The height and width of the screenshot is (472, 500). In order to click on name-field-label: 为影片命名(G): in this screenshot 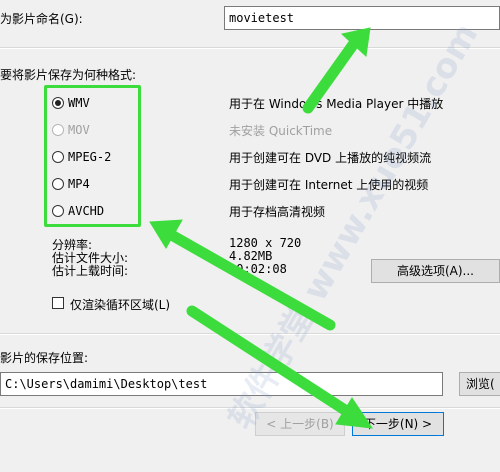, I will do `click(41, 19)`.